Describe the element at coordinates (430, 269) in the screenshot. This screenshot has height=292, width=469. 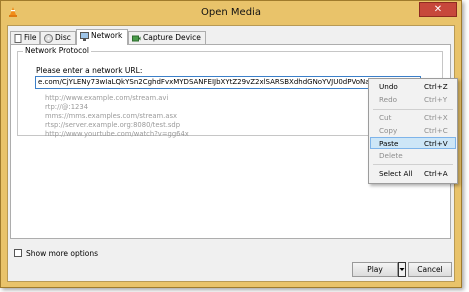
I see `cancel-button: Cancel` at that location.